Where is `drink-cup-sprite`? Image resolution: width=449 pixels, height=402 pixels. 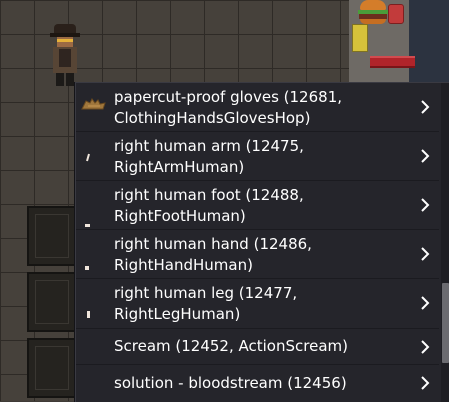 drink-cup-sprite is located at coordinates (360, 38).